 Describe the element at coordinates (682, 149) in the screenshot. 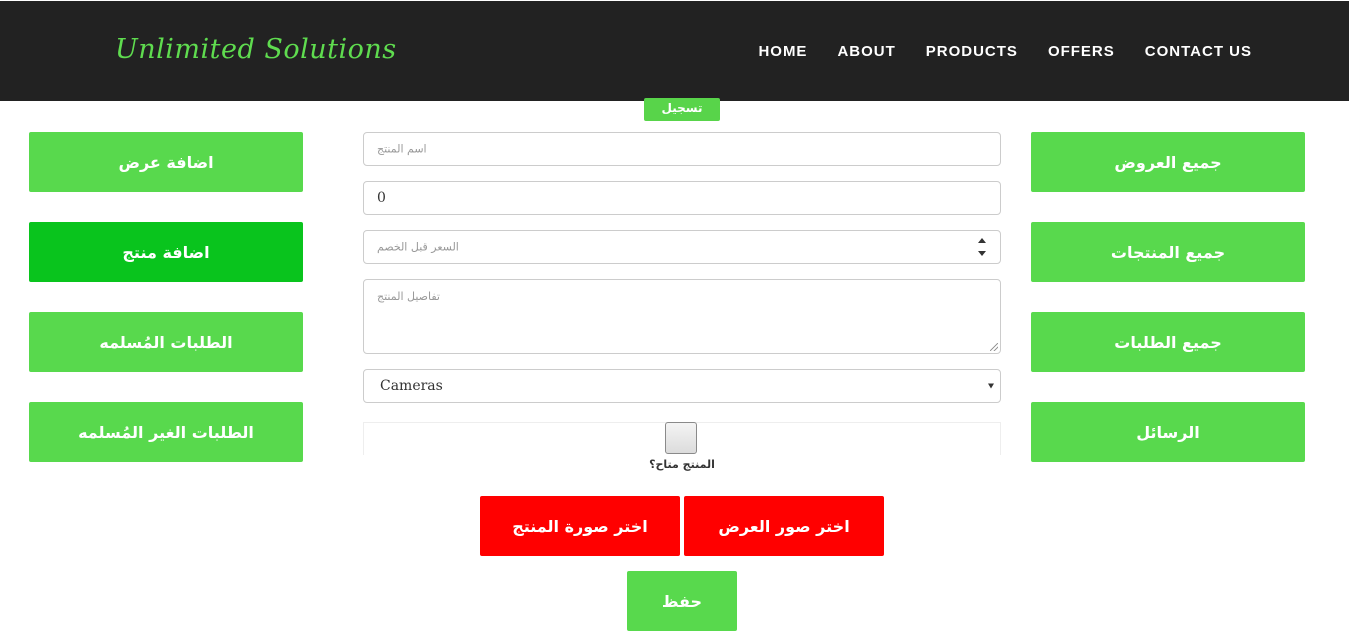

I see `product-name-input: اسم المنتج` at that location.